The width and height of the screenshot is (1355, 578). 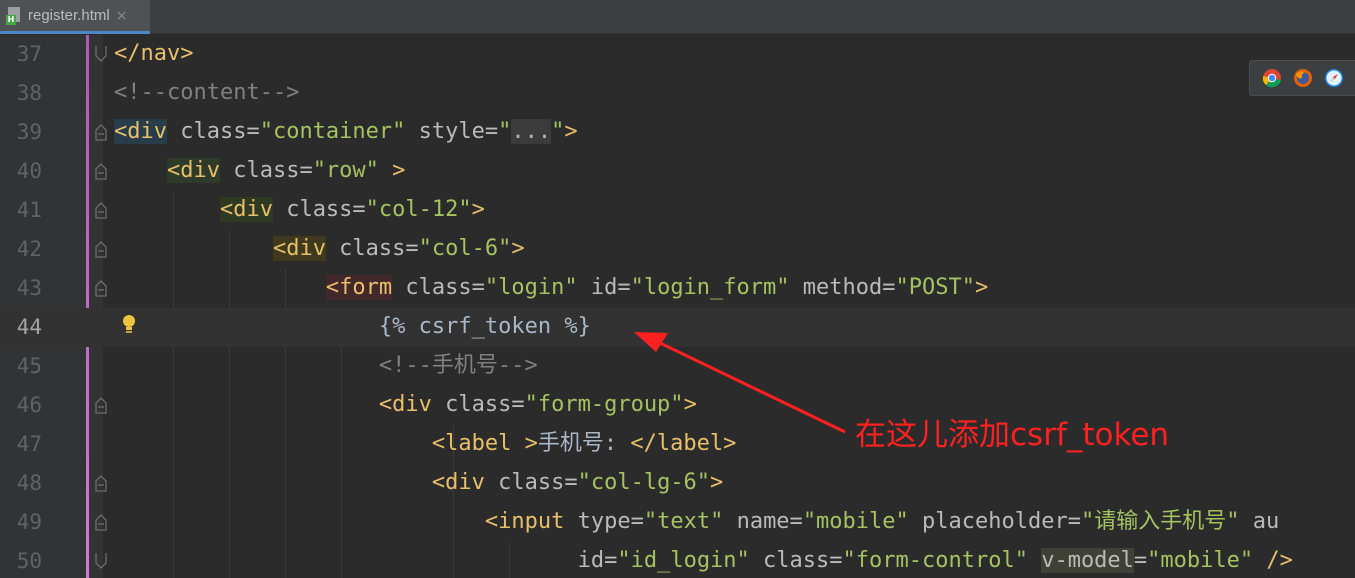 What do you see at coordinates (29, 132) in the screenshot?
I see `line-number: 39` at bounding box center [29, 132].